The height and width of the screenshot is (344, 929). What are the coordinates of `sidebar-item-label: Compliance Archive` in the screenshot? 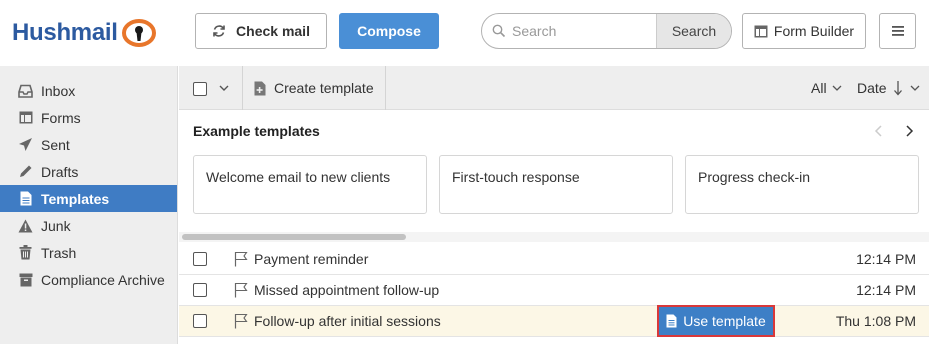 It's located at (103, 279).